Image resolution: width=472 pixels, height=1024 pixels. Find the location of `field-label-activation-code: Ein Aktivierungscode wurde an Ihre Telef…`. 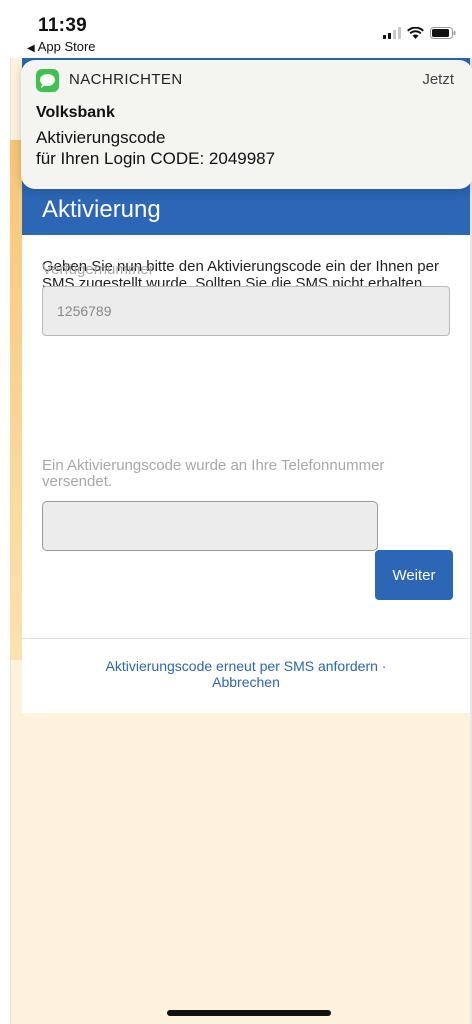

field-label-activation-code: Ein Aktivierungscode wurde an Ihre Telef… is located at coordinates (213, 473).